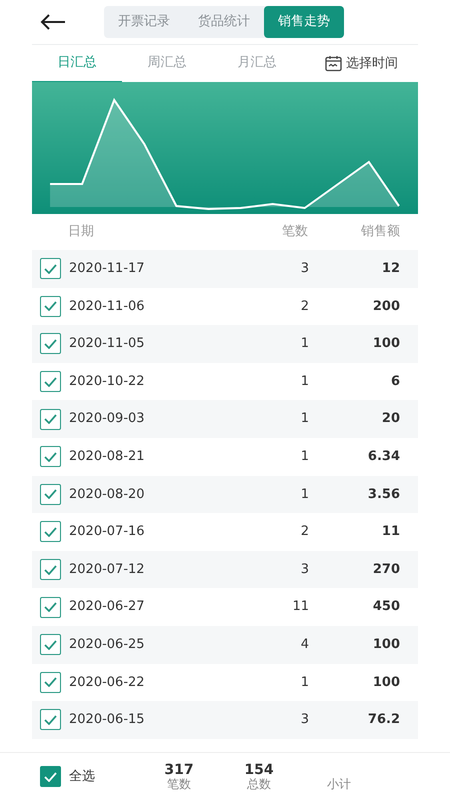 The image size is (450, 800). What do you see at coordinates (386, 607) in the screenshot?
I see `amount-cell-text: 450` at bounding box center [386, 607].